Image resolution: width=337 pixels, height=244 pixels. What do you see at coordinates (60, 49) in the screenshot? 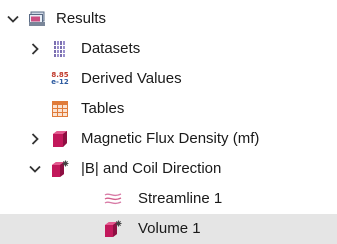
I see `datasets-icon` at bounding box center [60, 49].